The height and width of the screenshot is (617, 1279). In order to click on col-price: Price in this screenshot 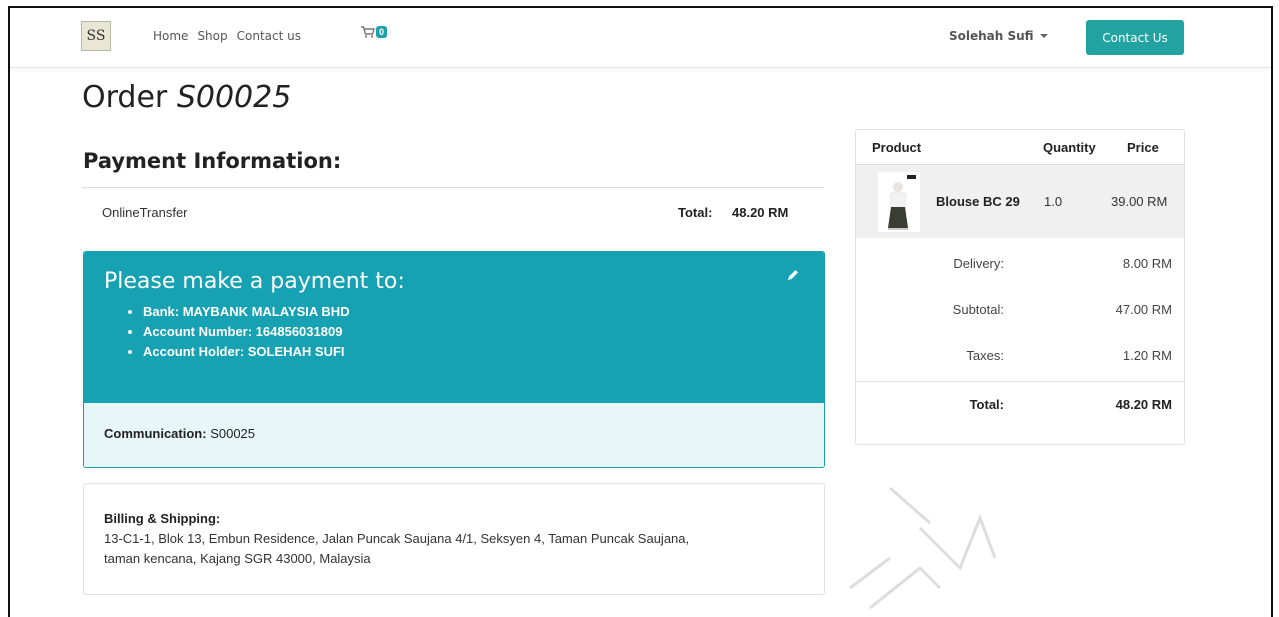, I will do `click(1143, 147)`.